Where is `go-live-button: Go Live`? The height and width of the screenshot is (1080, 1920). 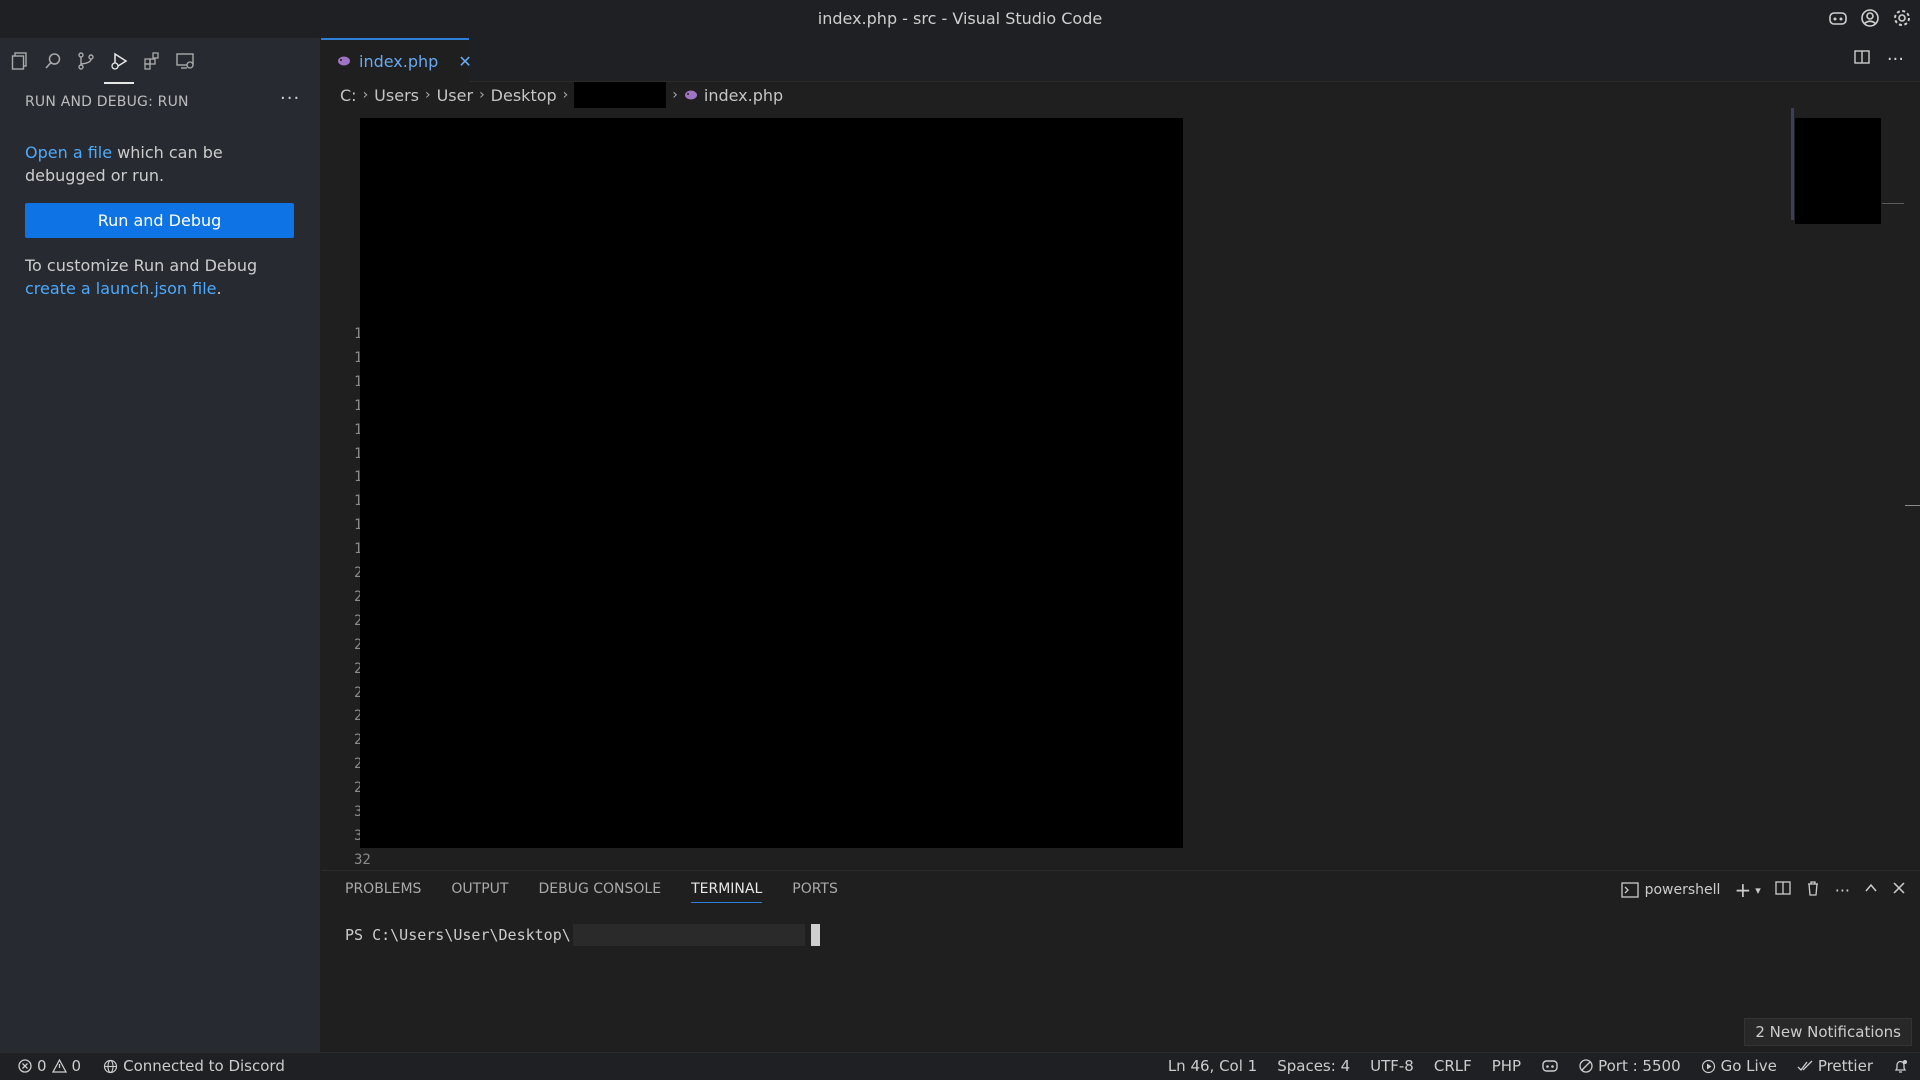
go-live-button: Go Live is located at coordinates (1739, 1066).